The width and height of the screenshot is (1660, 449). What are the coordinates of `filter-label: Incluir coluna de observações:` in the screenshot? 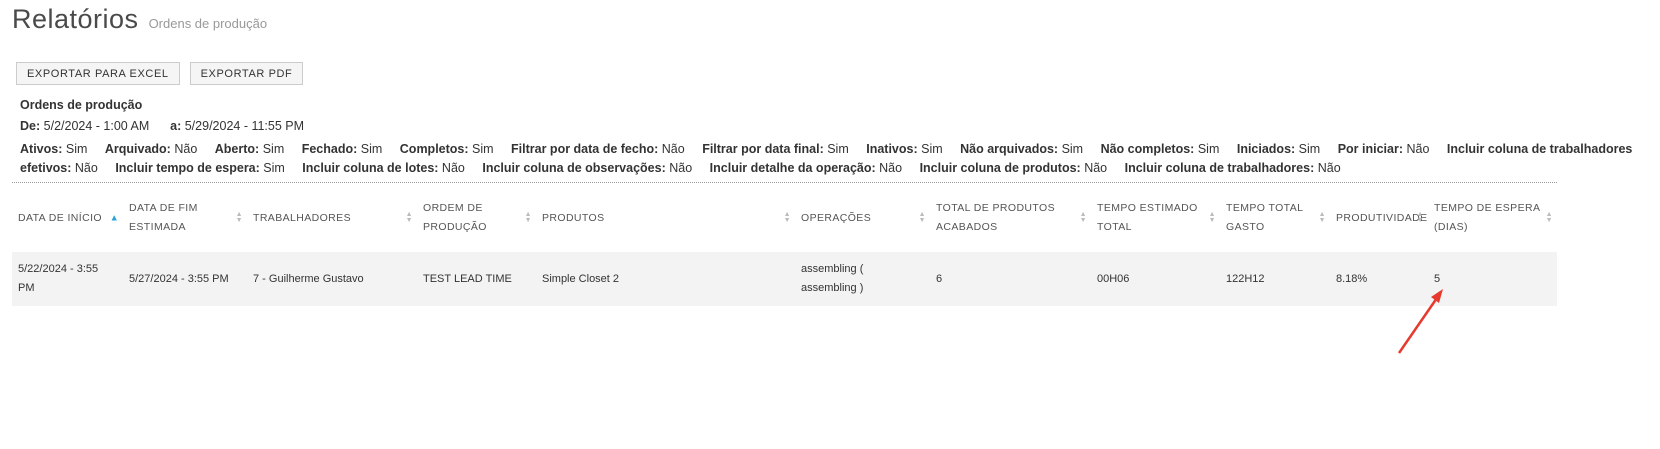 It's located at (574, 168).